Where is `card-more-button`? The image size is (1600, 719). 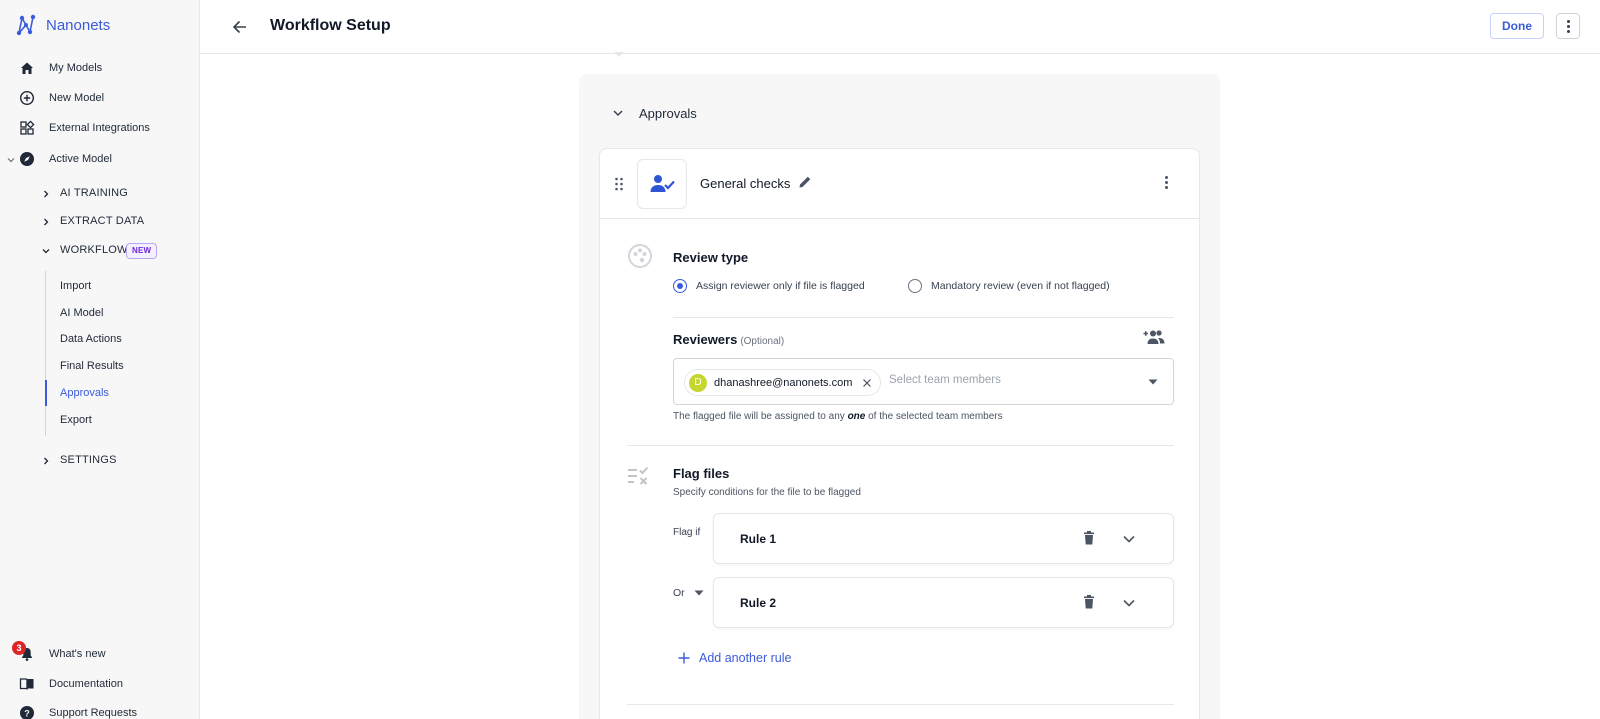
card-more-button is located at coordinates (1167, 183).